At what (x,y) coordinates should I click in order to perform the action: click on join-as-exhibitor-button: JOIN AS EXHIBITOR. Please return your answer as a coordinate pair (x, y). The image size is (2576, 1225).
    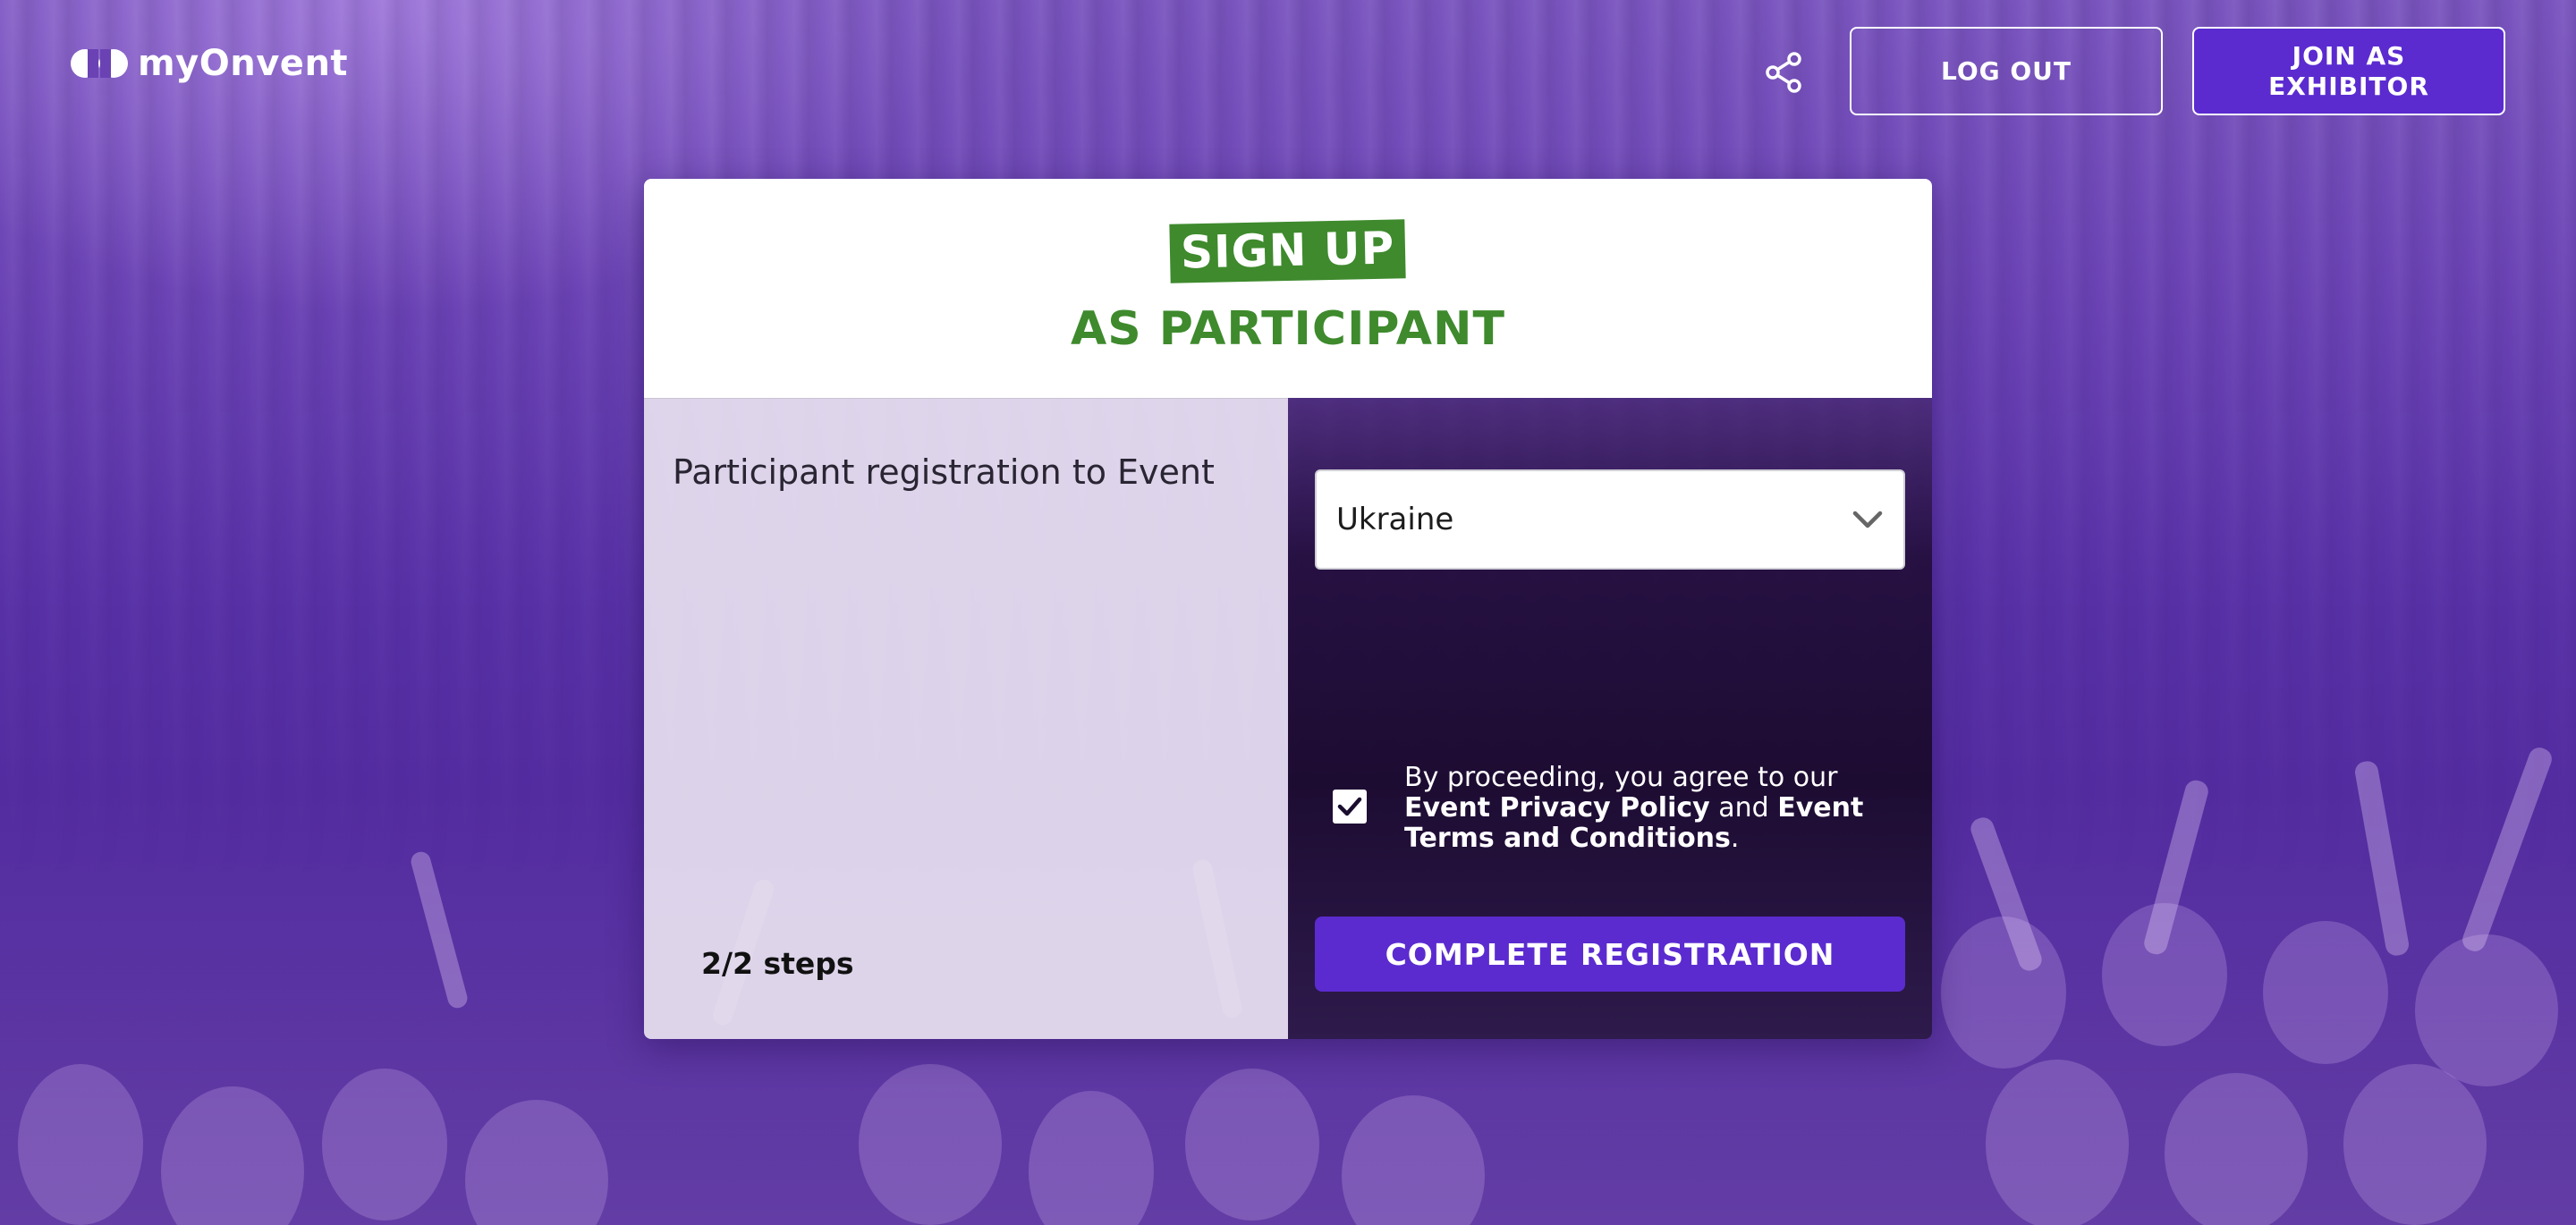
    Looking at the image, I should click on (2348, 71).